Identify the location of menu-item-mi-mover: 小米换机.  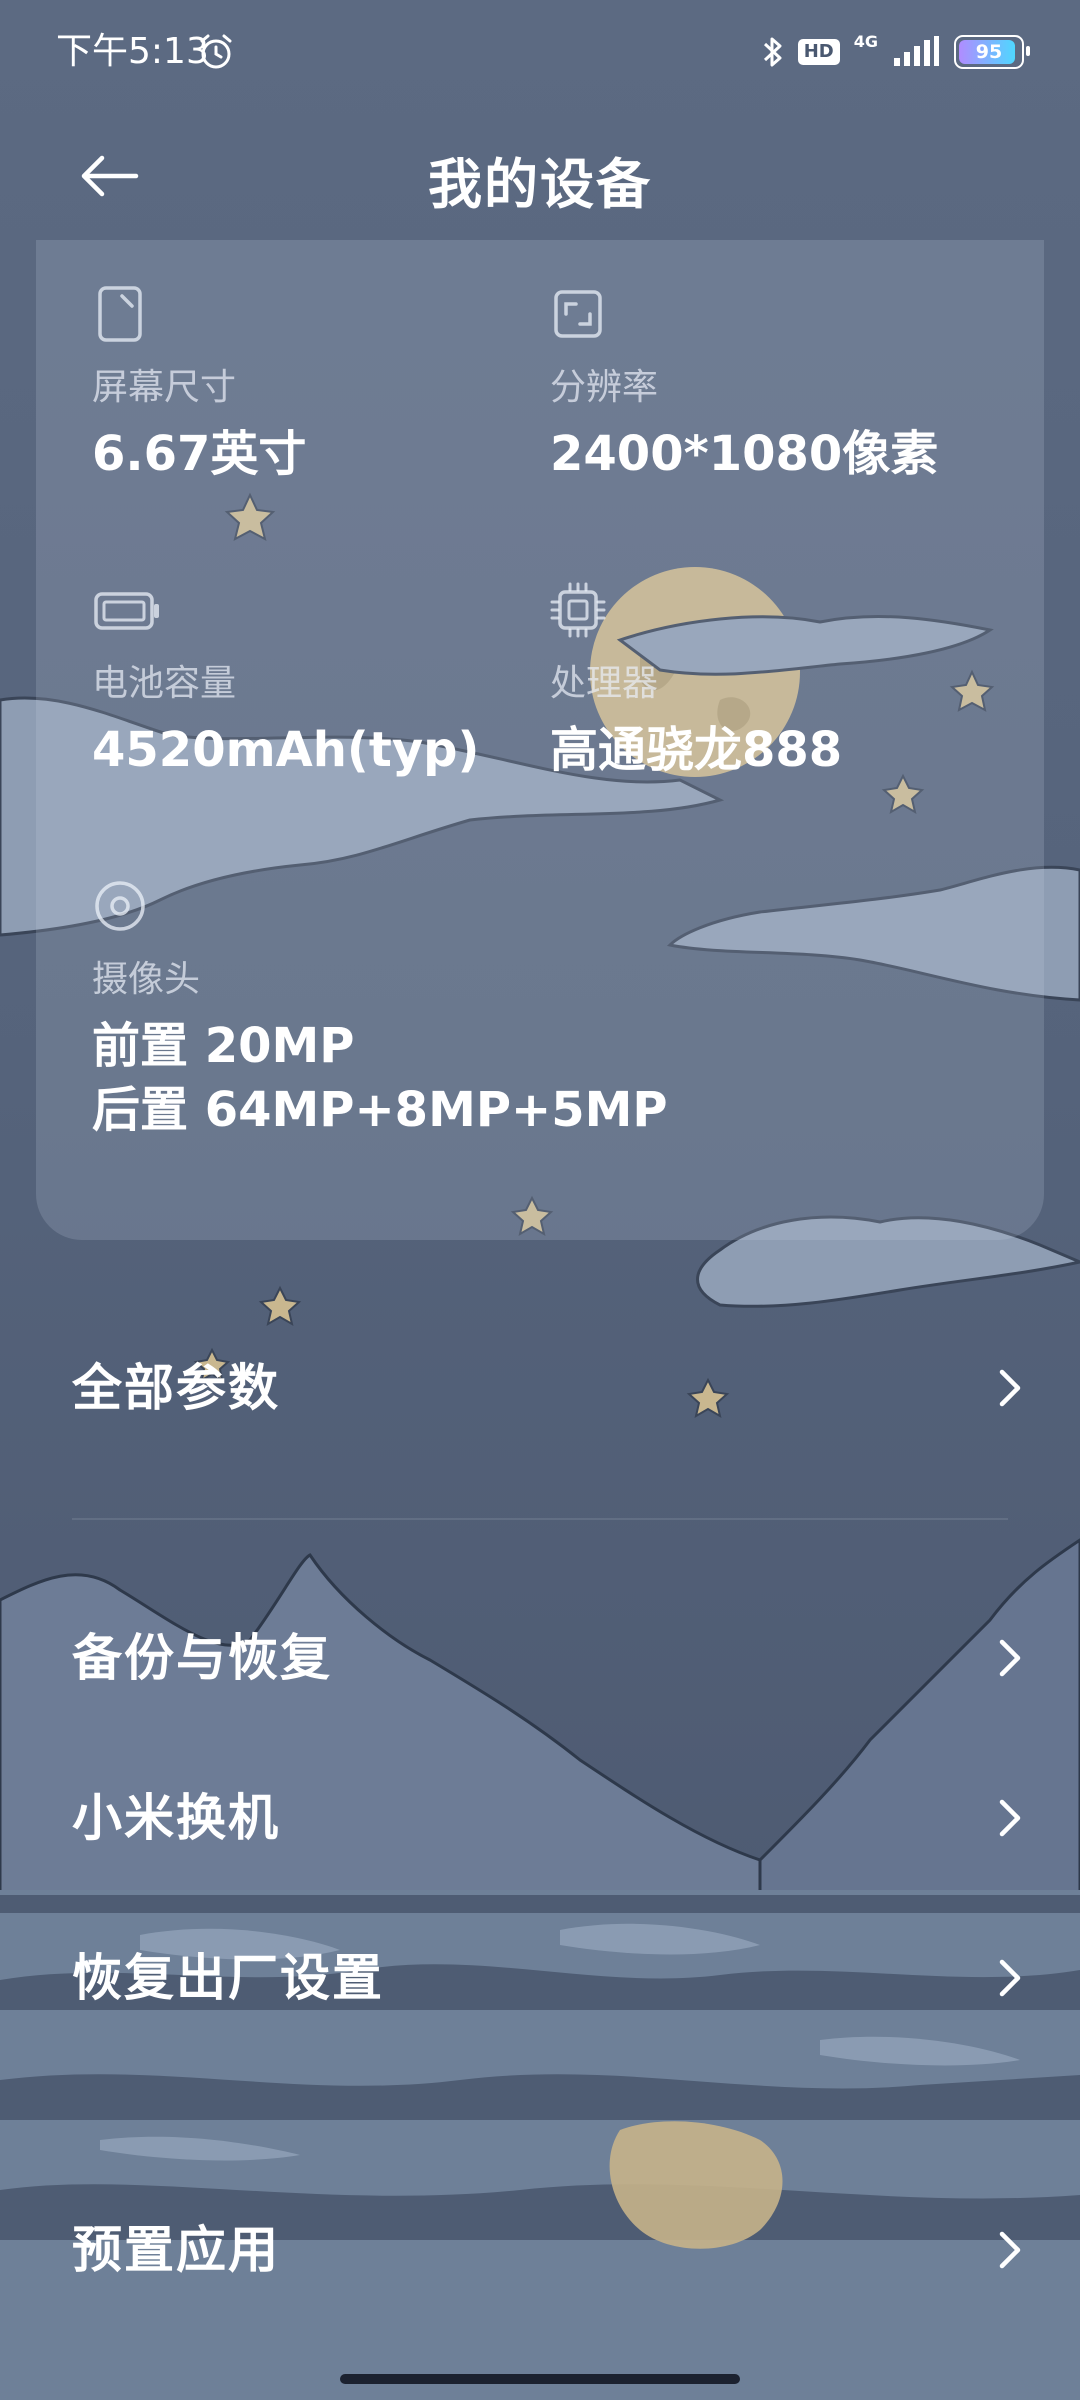
(540, 1818).